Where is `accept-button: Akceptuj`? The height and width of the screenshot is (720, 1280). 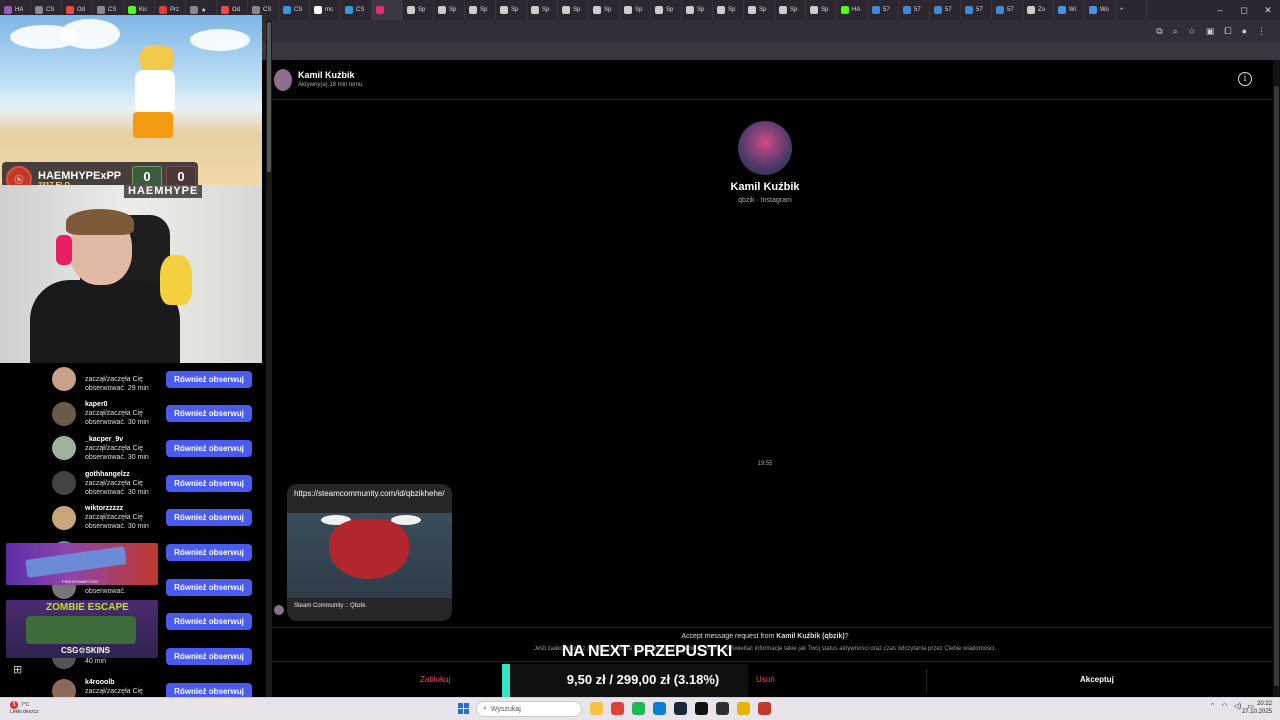
accept-button: Akceptuj is located at coordinates (1097, 679).